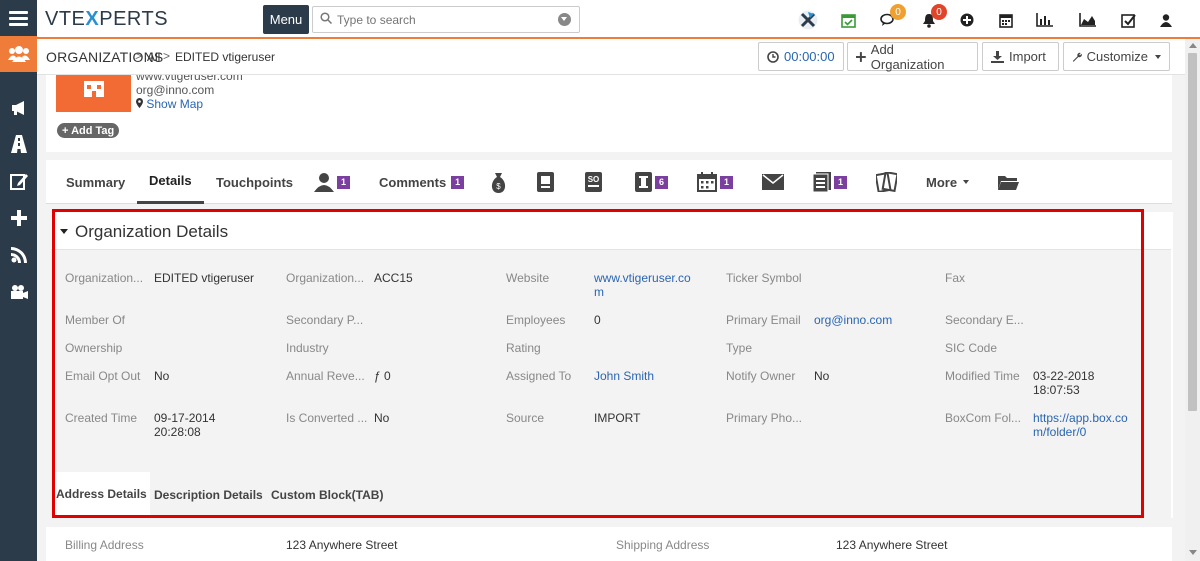 Image resolution: width=1200 pixels, height=561 pixels. Describe the element at coordinates (1064, 376) in the screenshot. I see `field-value: 03-22-2018` at that location.